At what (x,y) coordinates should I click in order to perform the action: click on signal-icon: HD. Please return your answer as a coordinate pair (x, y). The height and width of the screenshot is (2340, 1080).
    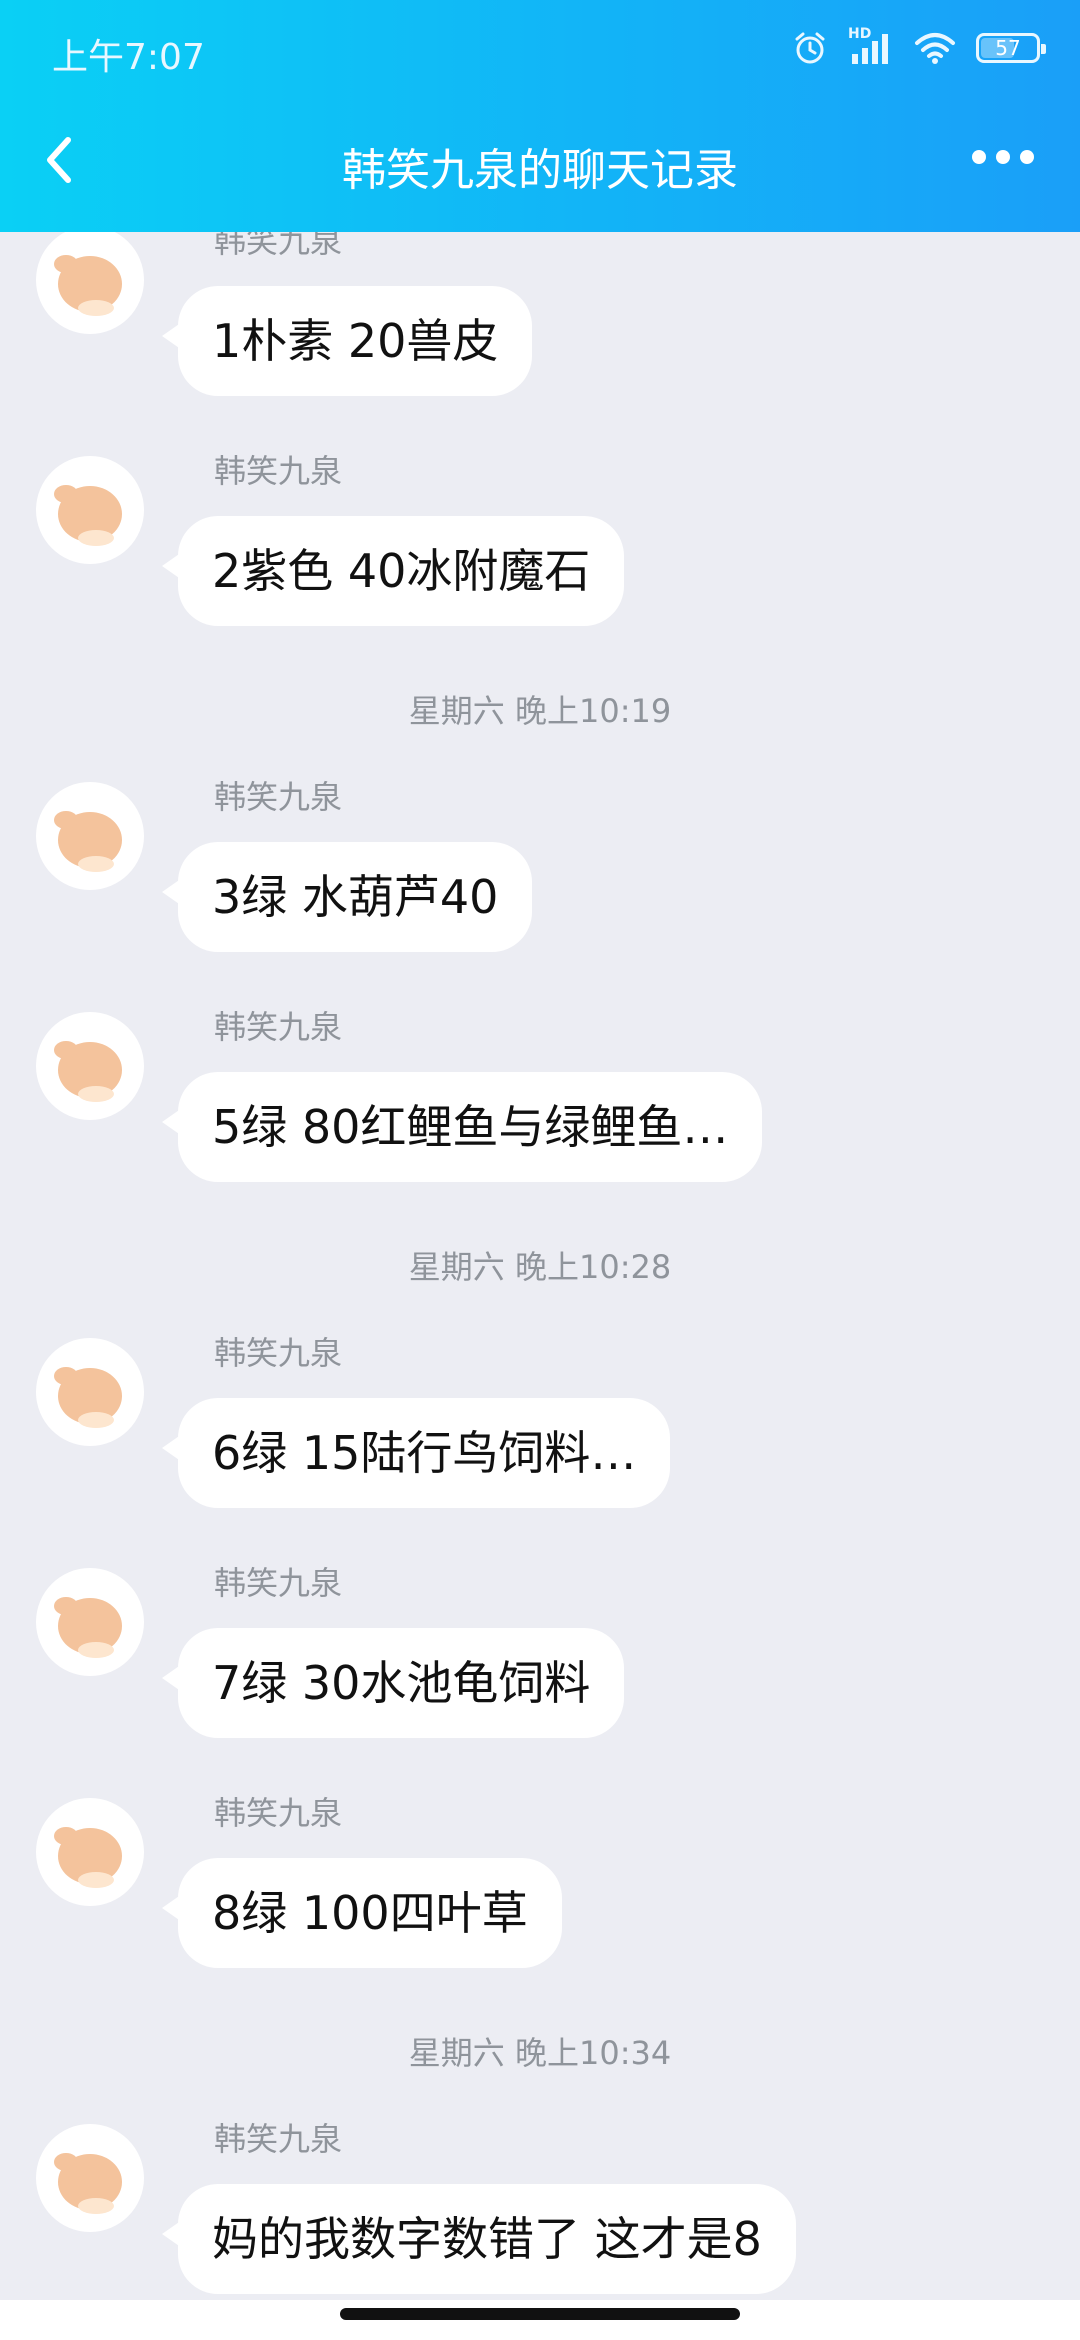
    Looking at the image, I should click on (871, 46).